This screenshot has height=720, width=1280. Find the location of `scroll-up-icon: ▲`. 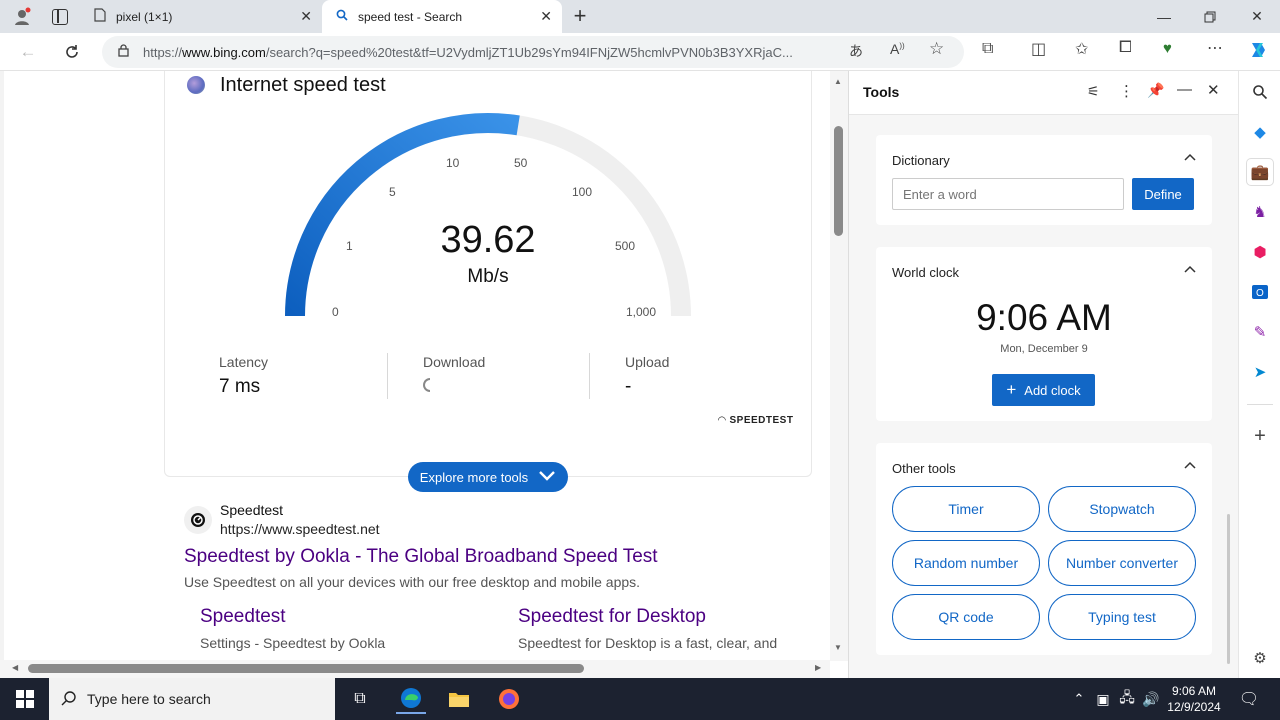

scroll-up-icon: ▲ is located at coordinates (838, 81).